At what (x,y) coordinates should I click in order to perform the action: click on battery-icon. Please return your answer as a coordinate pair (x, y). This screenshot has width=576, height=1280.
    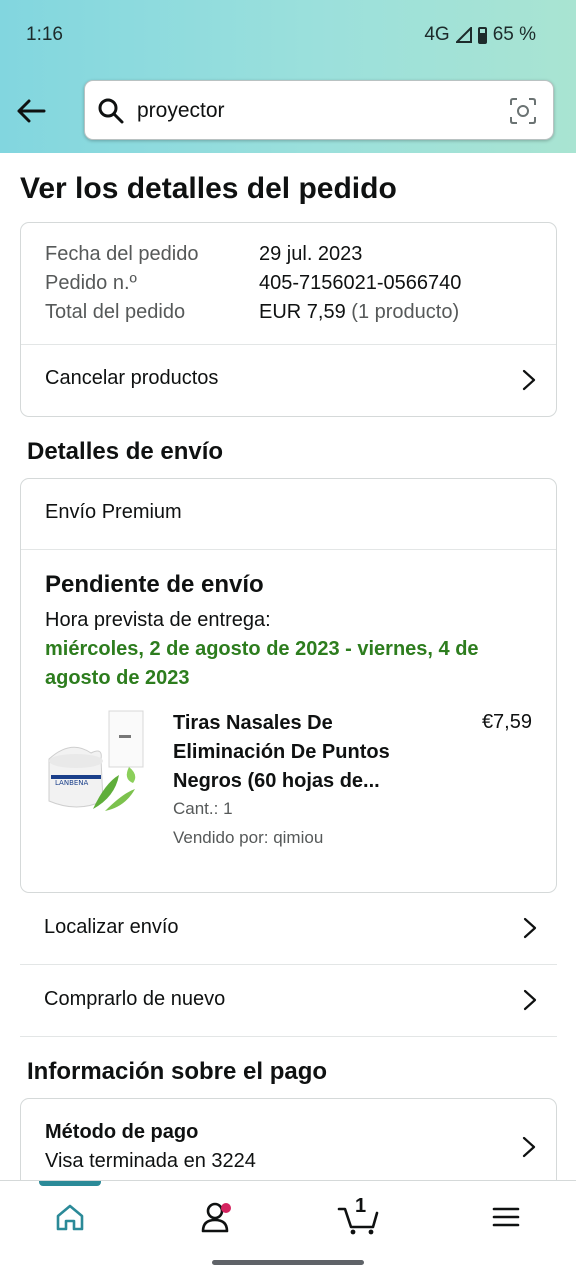
    Looking at the image, I should click on (482, 35).